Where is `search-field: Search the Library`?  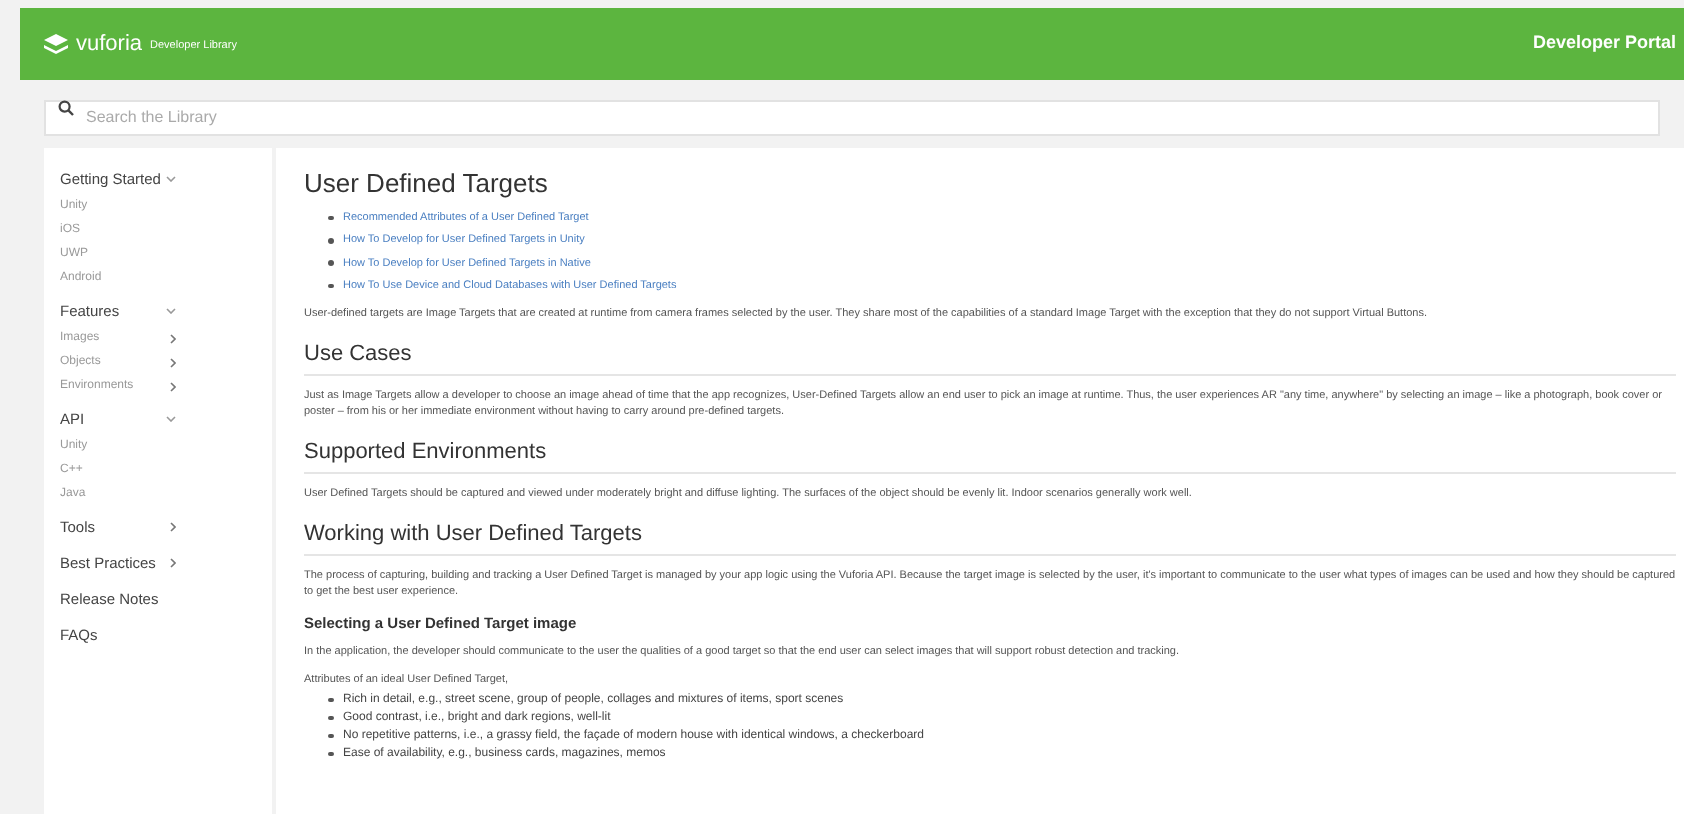
search-field: Search the Library is located at coordinates (852, 117).